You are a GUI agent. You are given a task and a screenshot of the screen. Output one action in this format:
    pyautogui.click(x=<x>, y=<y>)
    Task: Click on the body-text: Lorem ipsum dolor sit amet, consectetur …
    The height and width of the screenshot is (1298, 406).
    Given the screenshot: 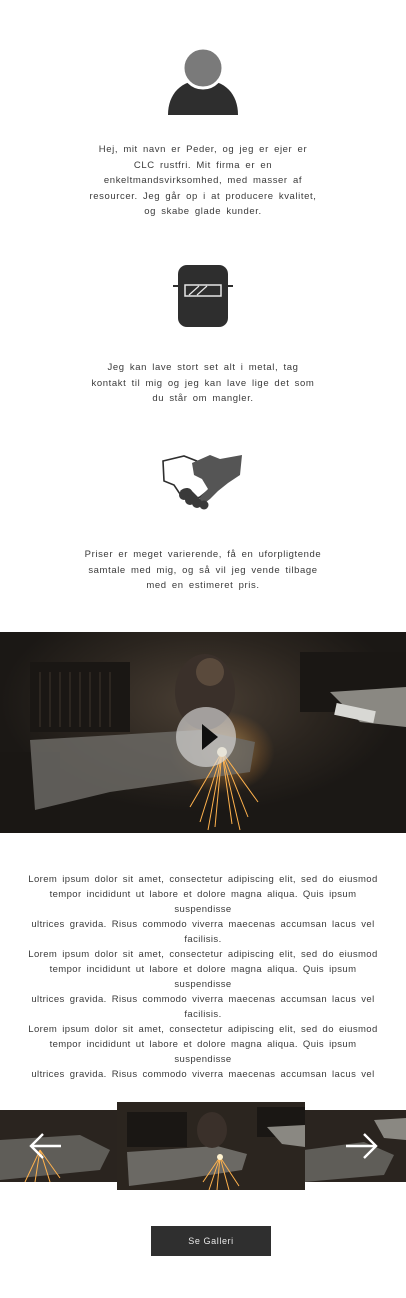 What is the action you would take?
    pyautogui.click(x=203, y=977)
    